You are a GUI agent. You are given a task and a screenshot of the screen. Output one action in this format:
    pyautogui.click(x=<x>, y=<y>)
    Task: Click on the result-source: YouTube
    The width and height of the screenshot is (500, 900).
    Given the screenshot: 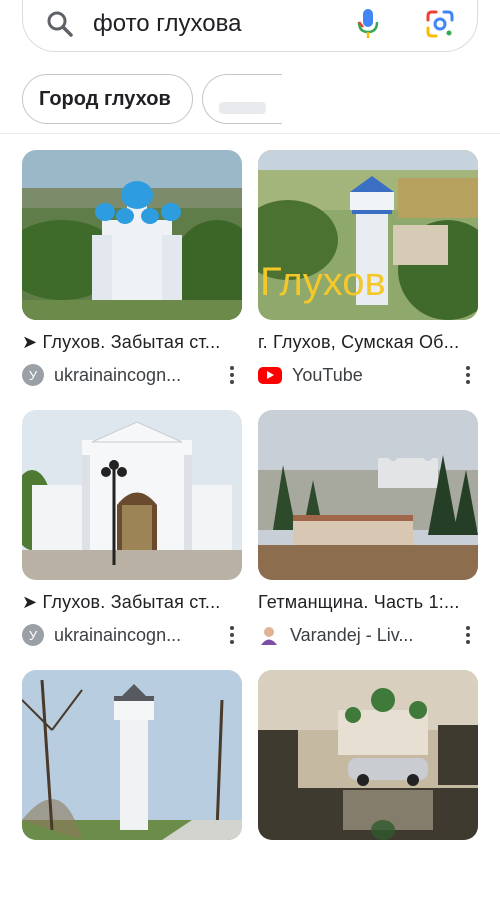 What is the action you would take?
    pyautogui.click(x=368, y=375)
    